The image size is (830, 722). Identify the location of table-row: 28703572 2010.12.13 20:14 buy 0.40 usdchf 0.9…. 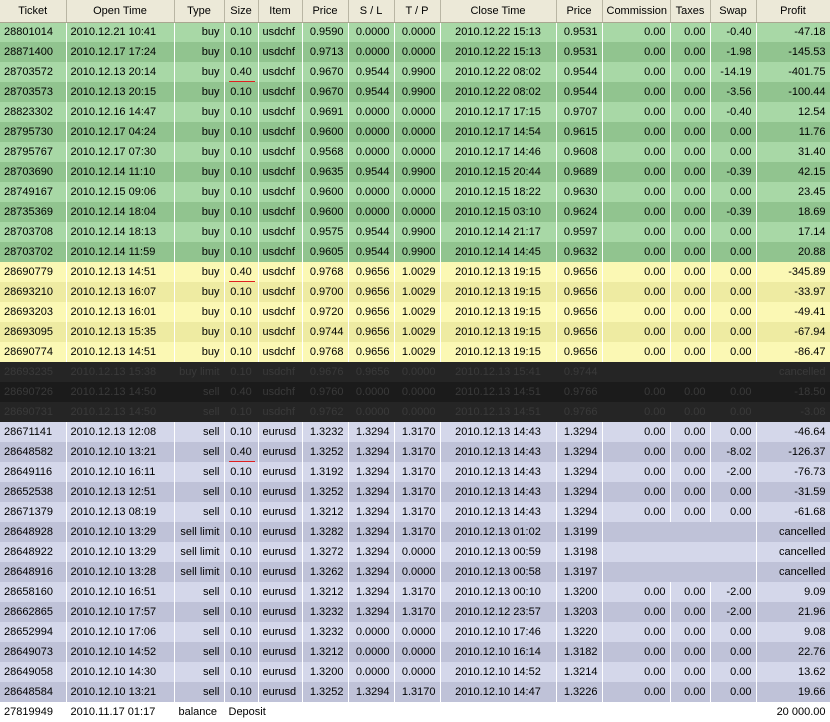
(415, 72).